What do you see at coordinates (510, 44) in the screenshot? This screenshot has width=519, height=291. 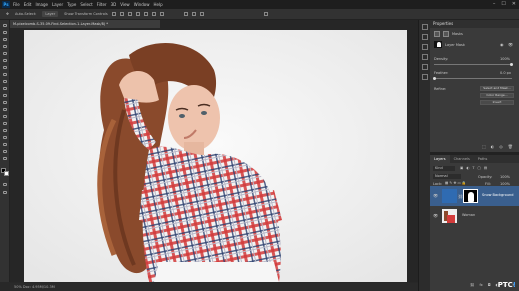 I see `disable-mask-icon: 👁` at bounding box center [510, 44].